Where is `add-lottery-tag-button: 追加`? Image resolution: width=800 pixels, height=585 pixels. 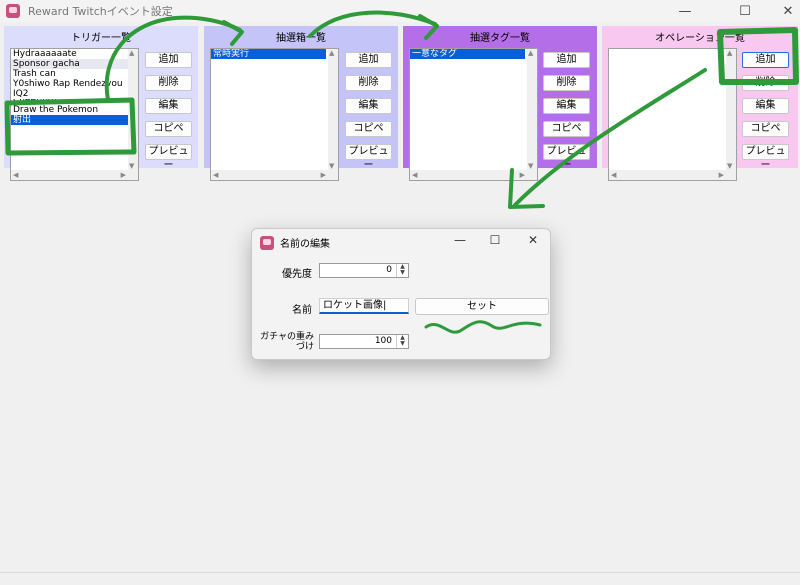
add-lottery-tag-button: 追加 is located at coordinates (566, 60).